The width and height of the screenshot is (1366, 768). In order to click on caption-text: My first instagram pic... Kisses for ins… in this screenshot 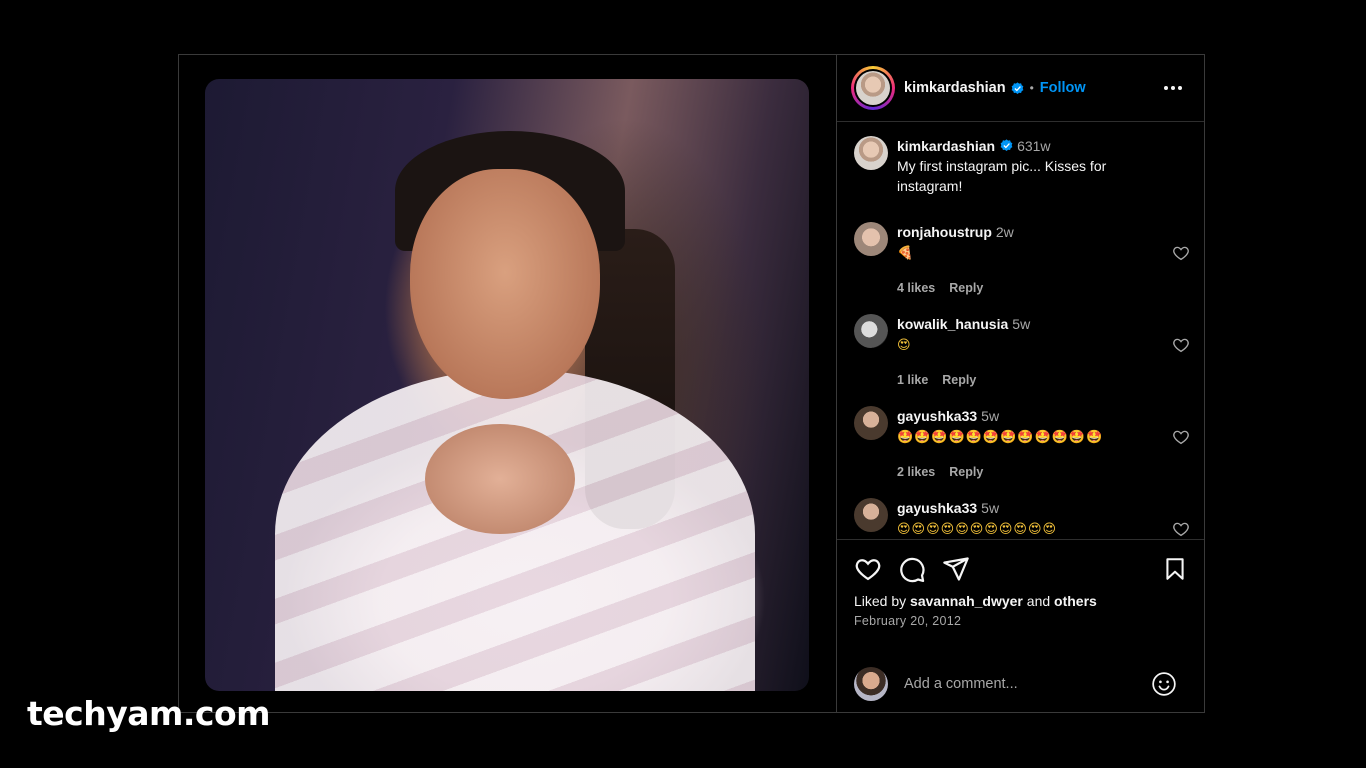, I will do `click(1002, 176)`.